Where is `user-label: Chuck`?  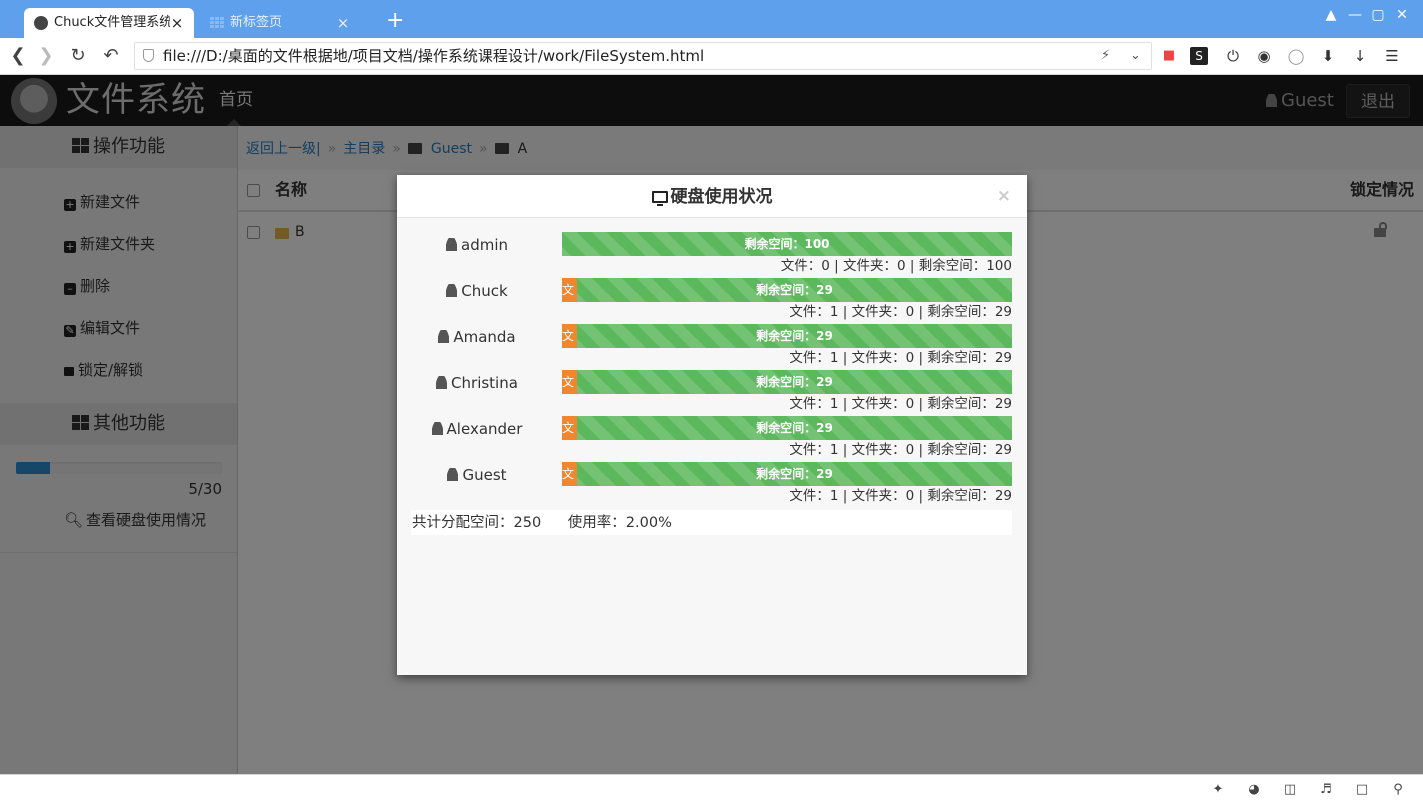
user-label: Chuck is located at coordinates (477, 291).